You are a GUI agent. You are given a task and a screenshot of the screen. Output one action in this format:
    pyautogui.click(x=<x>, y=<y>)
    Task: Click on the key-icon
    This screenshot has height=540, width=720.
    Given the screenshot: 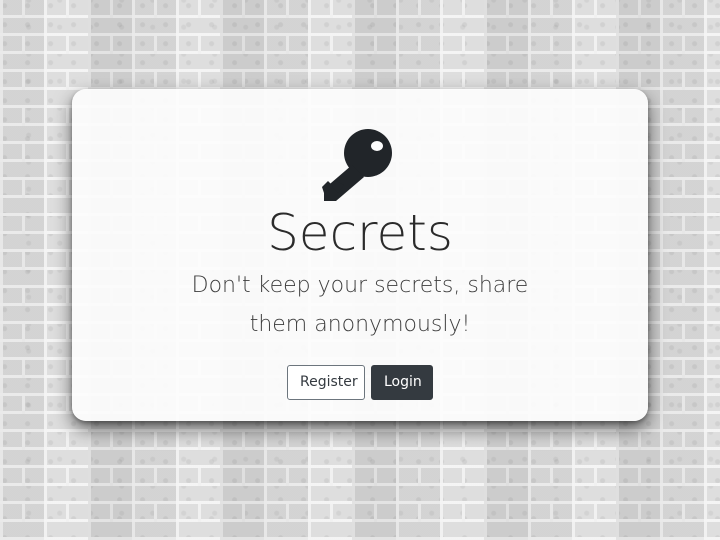 What is the action you would take?
    pyautogui.click(x=357, y=165)
    